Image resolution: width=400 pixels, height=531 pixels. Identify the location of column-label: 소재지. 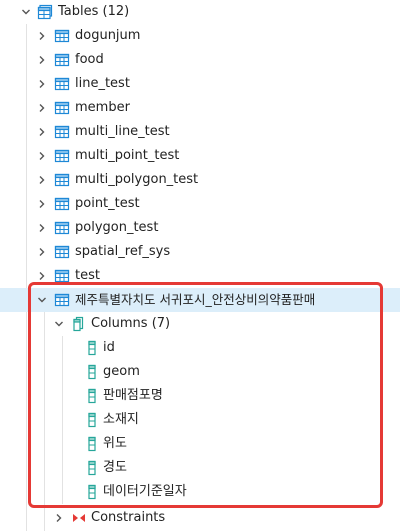
(121, 419).